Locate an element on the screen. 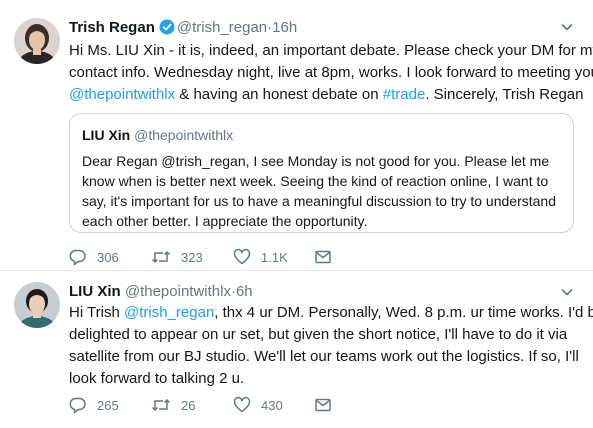 Image resolution: width=593 pixels, height=428 pixels. text-segment: look forward to talking 2 u. is located at coordinates (157, 378).